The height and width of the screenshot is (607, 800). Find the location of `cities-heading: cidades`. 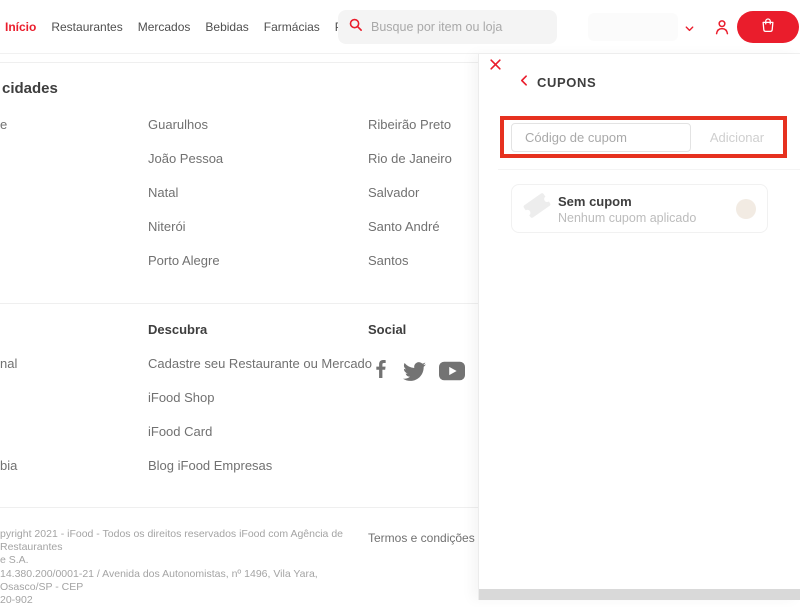

cities-heading: cidades is located at coordinates (30, 88).